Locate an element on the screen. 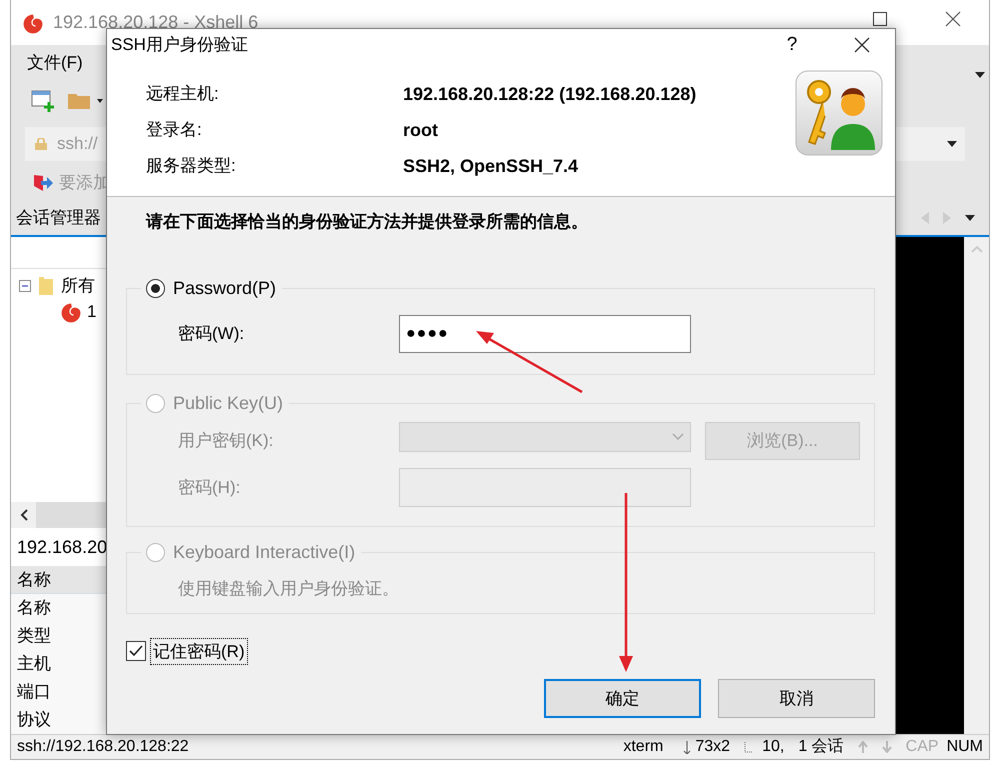 The height and width of the screenshot is (773, 1000). info-label: 远程主机: is located at coordinates (183, 94).